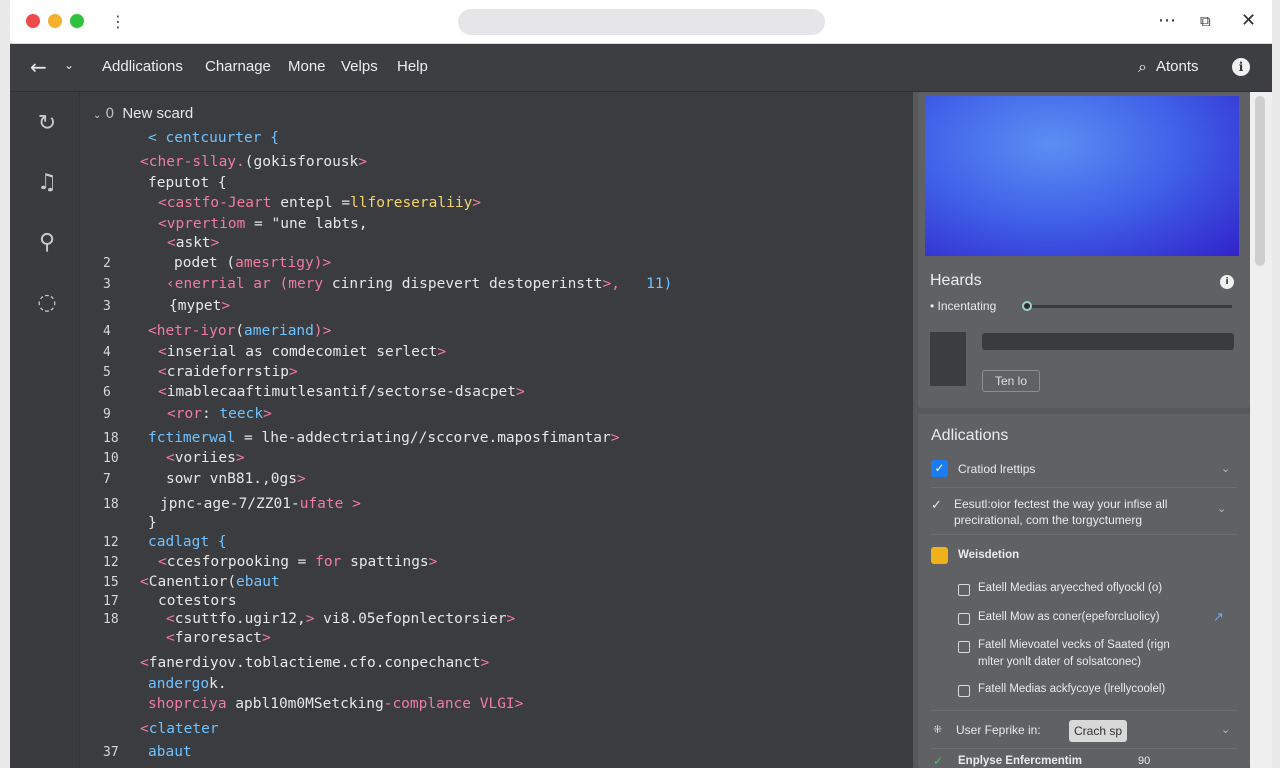 This screenshot has height=768, width=1280. What do you see at coordinates (1020, 761) in the screenshot?
I see `row-label: Enplyse Enfercmentim` at bounding box center [1020, 761].